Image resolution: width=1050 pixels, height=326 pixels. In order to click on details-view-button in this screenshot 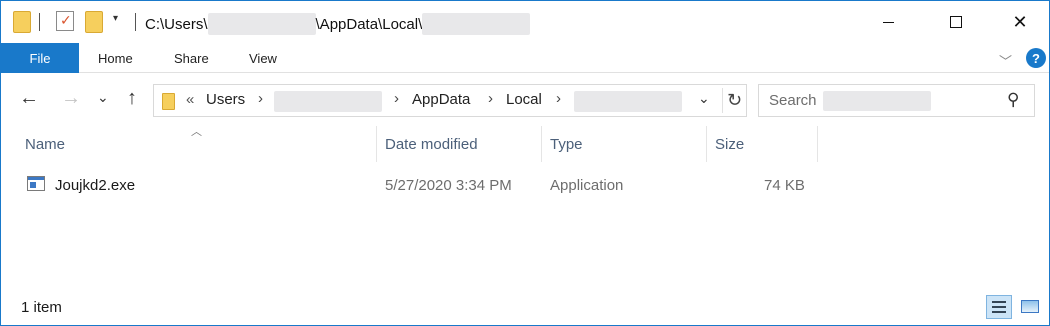, I will do `click(999, 307)`.